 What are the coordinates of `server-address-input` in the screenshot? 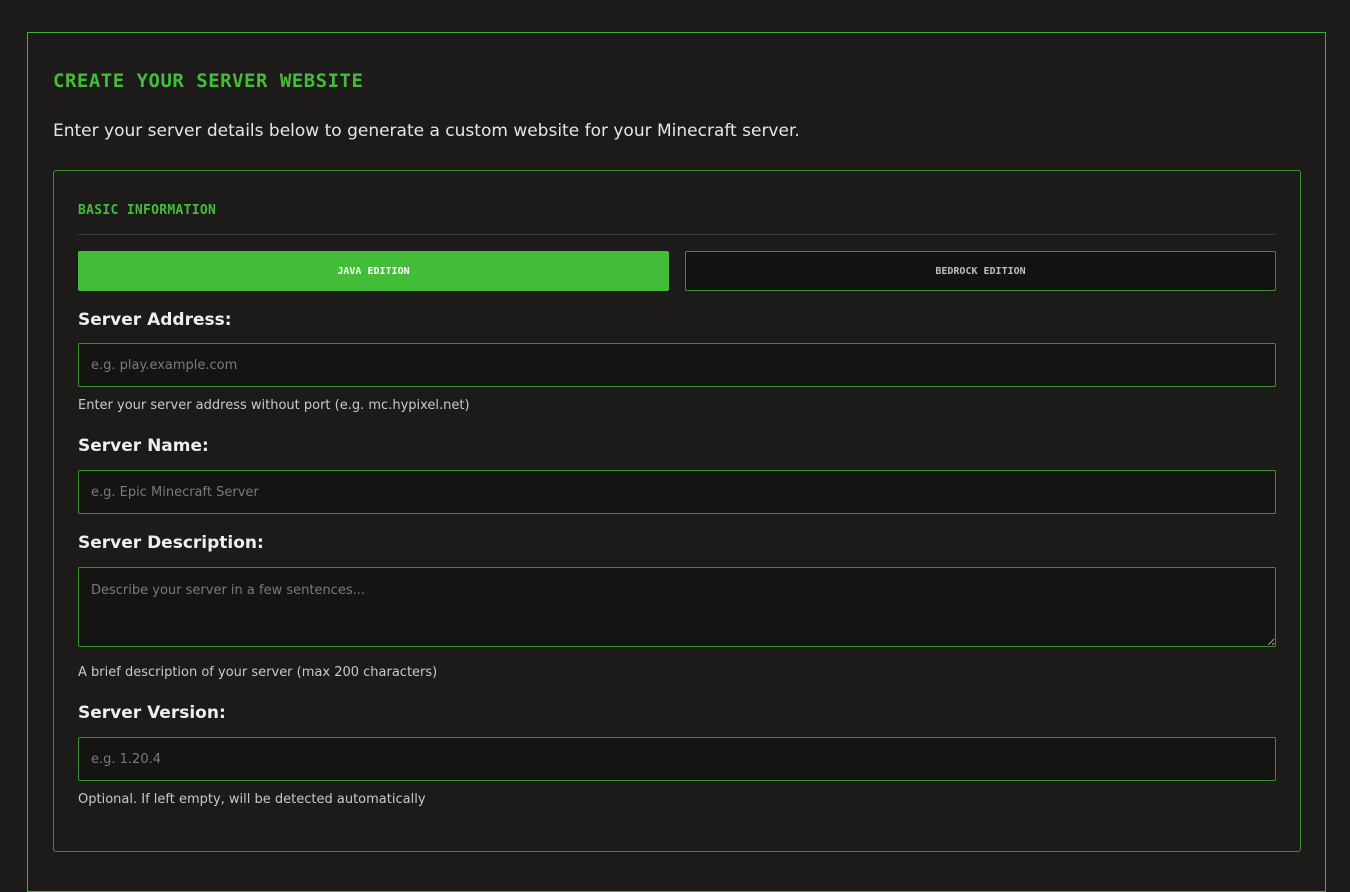 It's located at (677, 365).